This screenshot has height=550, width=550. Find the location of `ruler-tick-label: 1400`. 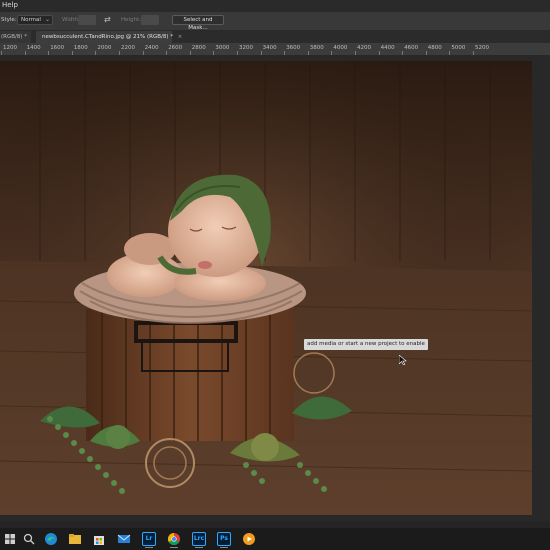

ruler-tick-label: 1400 is located at coordinates (33, 48).